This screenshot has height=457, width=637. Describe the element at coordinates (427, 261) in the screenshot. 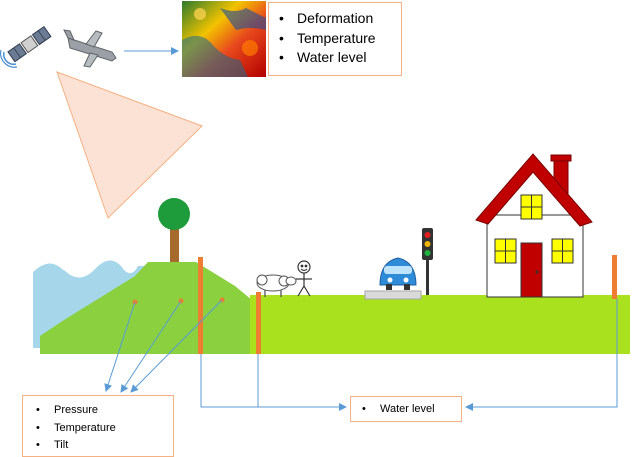

I see `traffic-light-icon` at that location.